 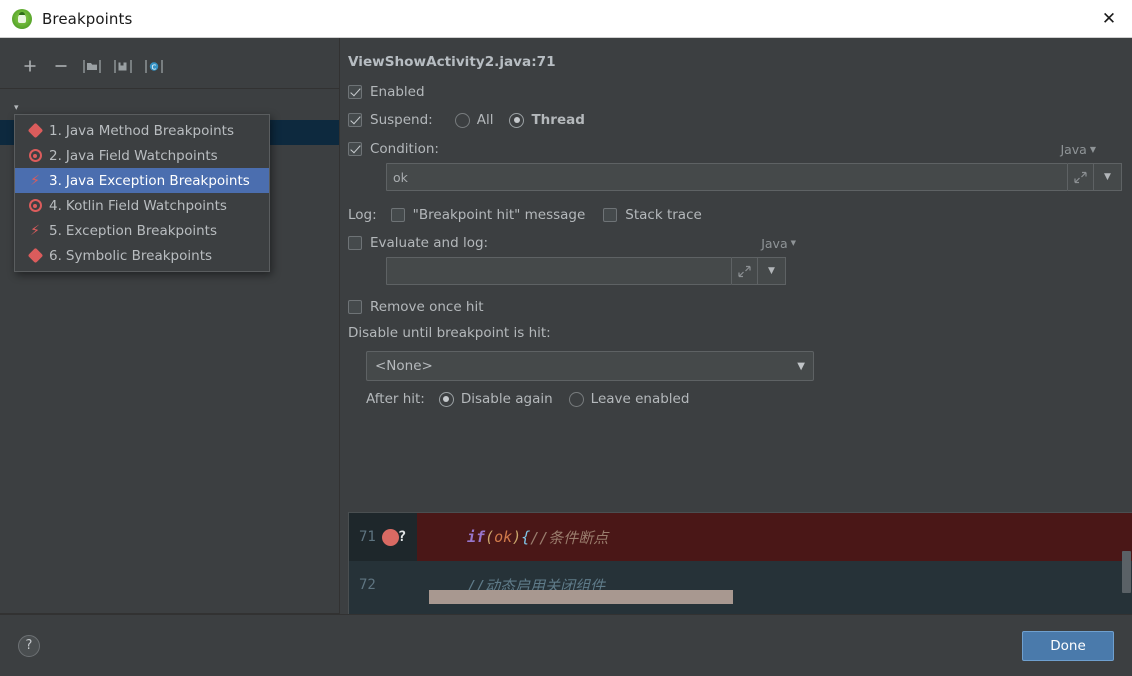 I want to click on suspend-thread-radio, so click(x=517, y=120).